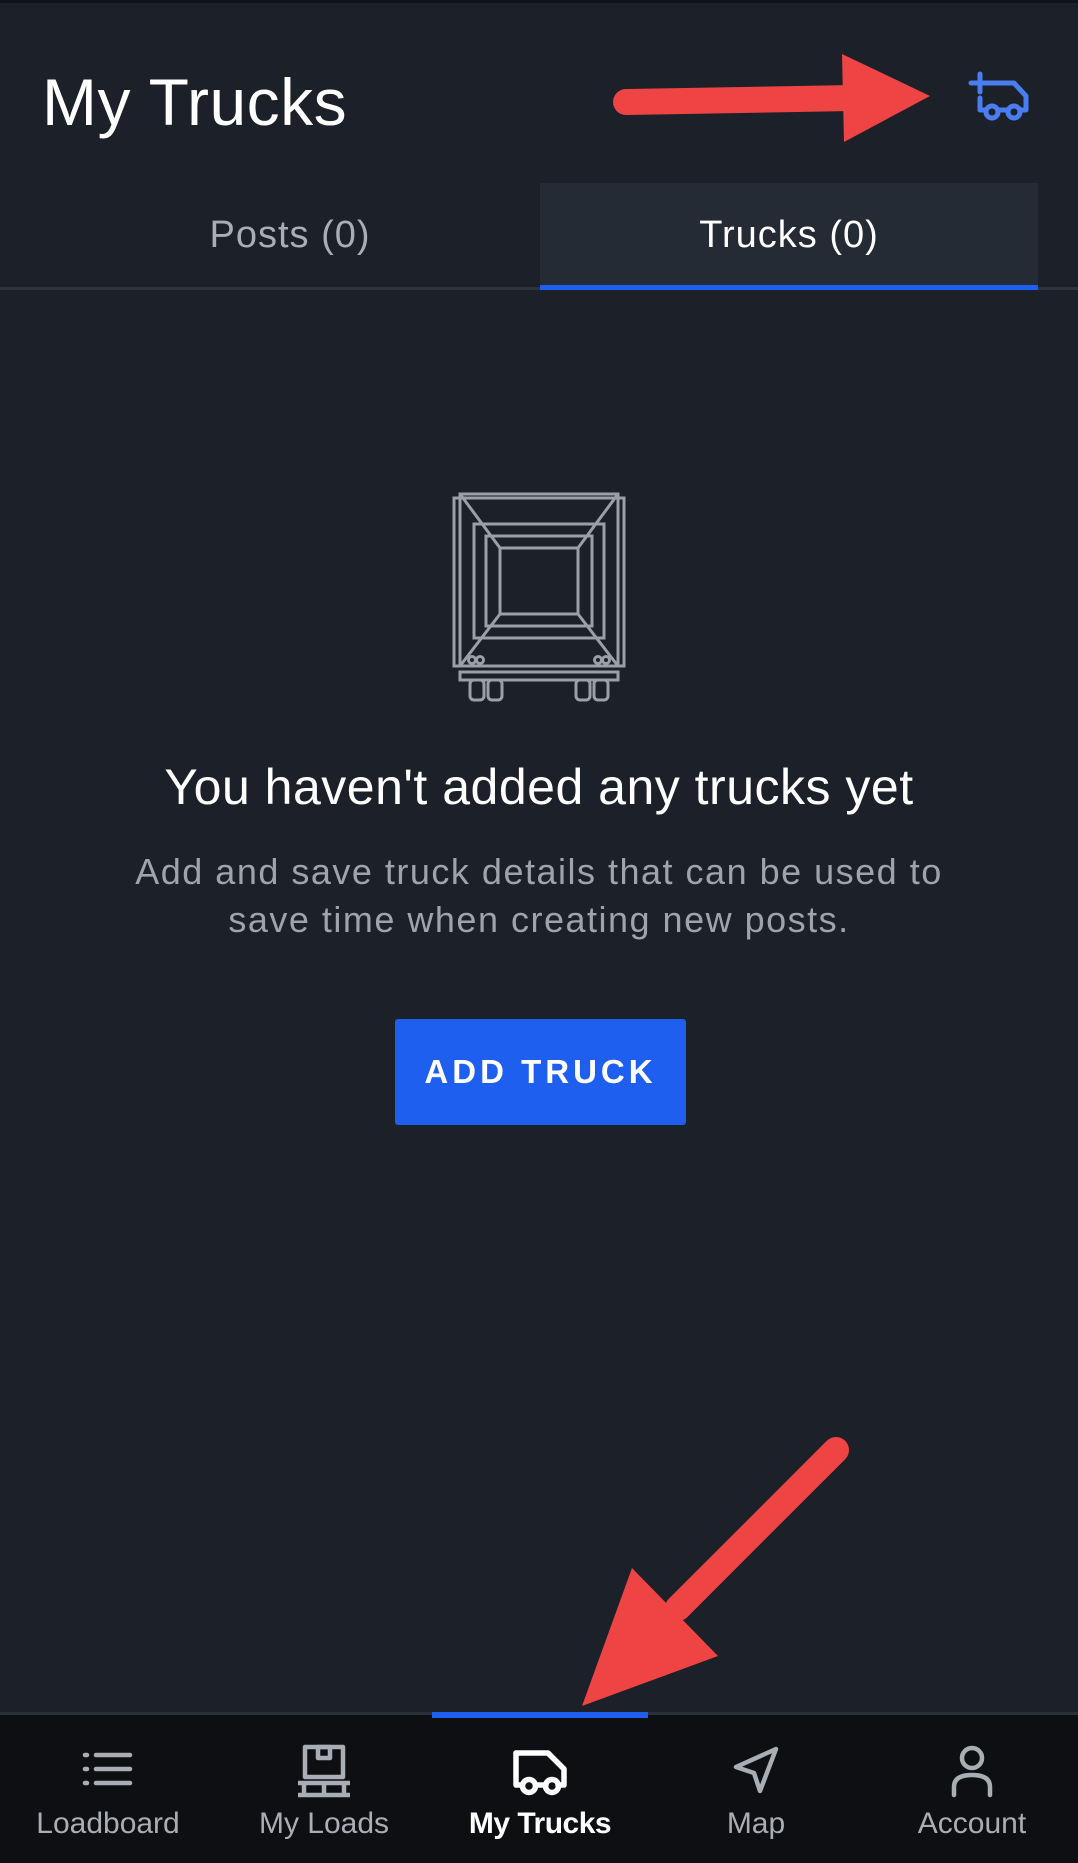 This screenshot has width=1078, height=1863. Describe the element at coordinates (789, 236) in the screenshot. I see `tab-trucks: Trucks (0)` at that location.